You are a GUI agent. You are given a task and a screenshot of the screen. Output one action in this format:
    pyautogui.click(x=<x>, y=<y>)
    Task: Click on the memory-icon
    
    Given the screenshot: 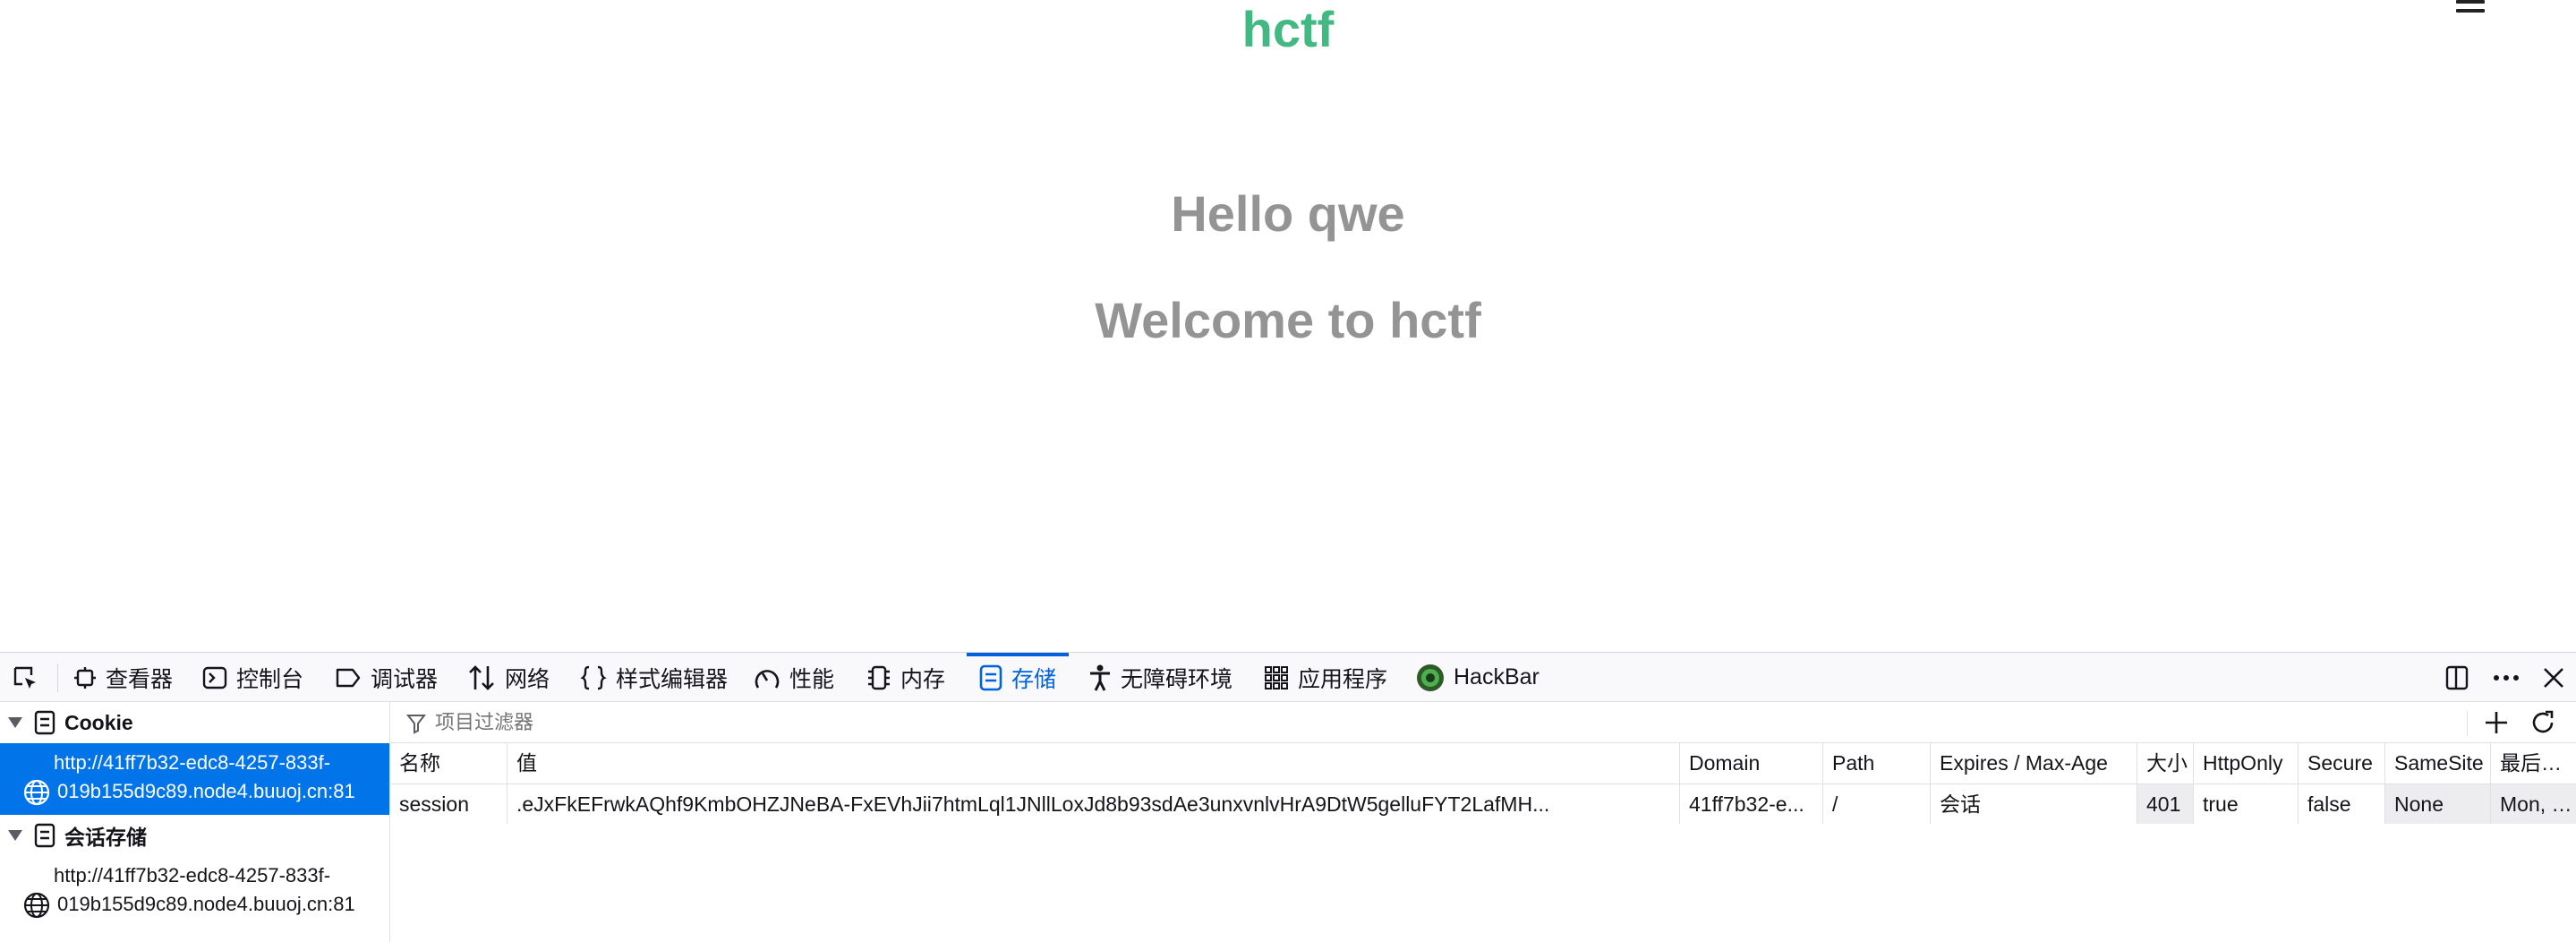 What is the action you would take?
    pyautogui.click(x=879, y=677)
    